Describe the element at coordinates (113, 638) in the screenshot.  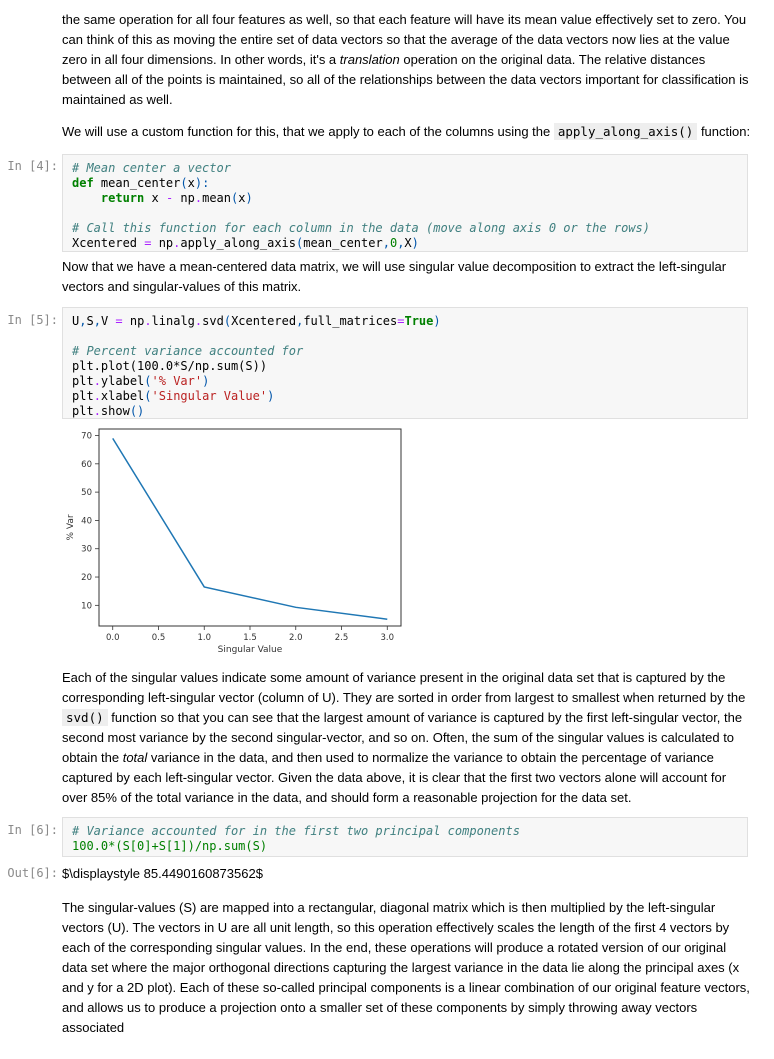
I see `x-tick-label: 0.0` at that location.